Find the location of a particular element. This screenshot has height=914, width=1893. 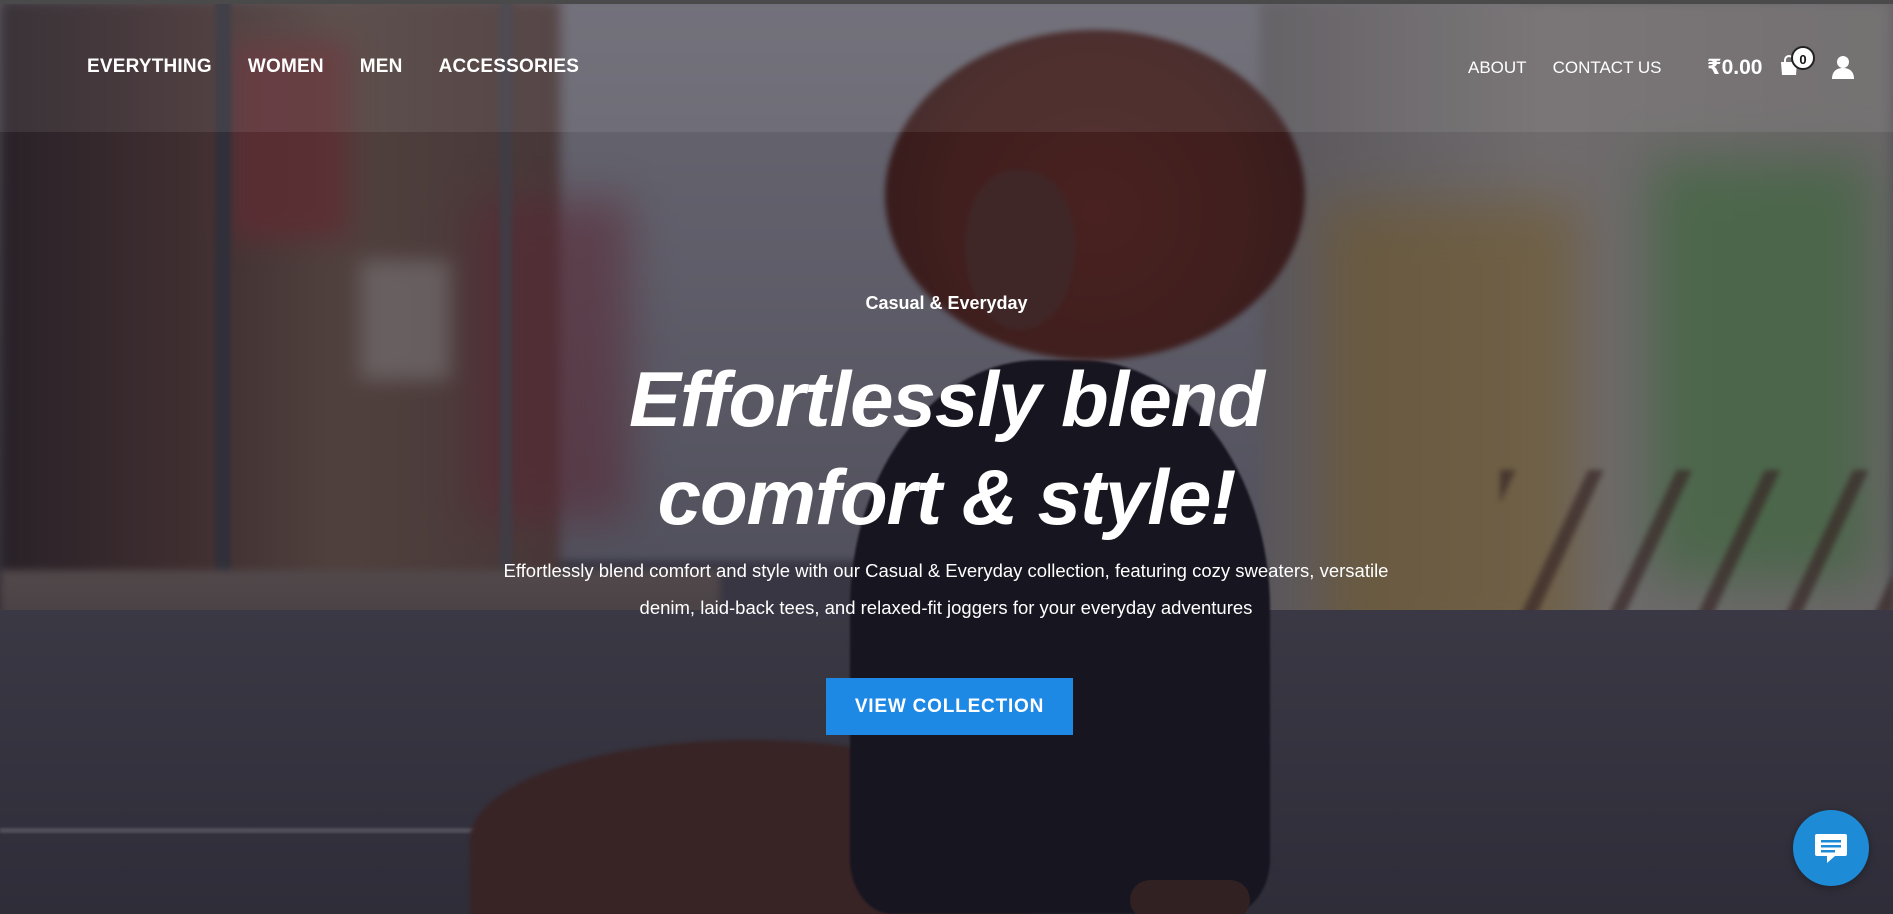

view-collection-button: VIEW COLLECTION is located at coordinates (949, 706).